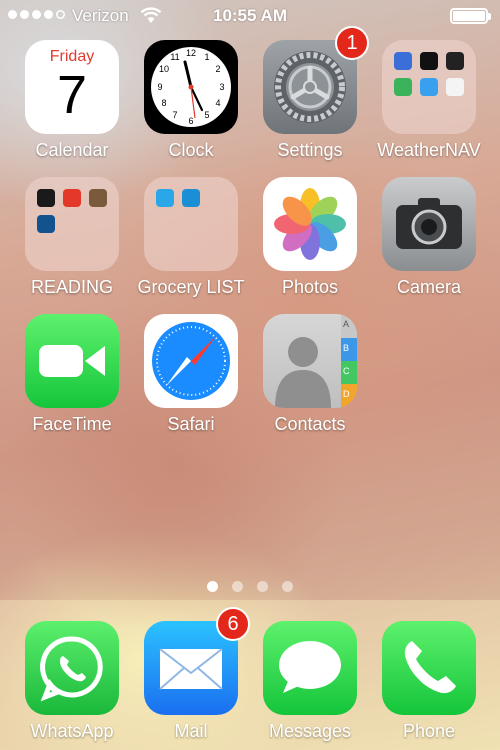 The width and height of the screenshot is (500, 750). Describe the element at coordinates (310, 668) in the screenshot. I see `speech-bubble-icon` at that location.